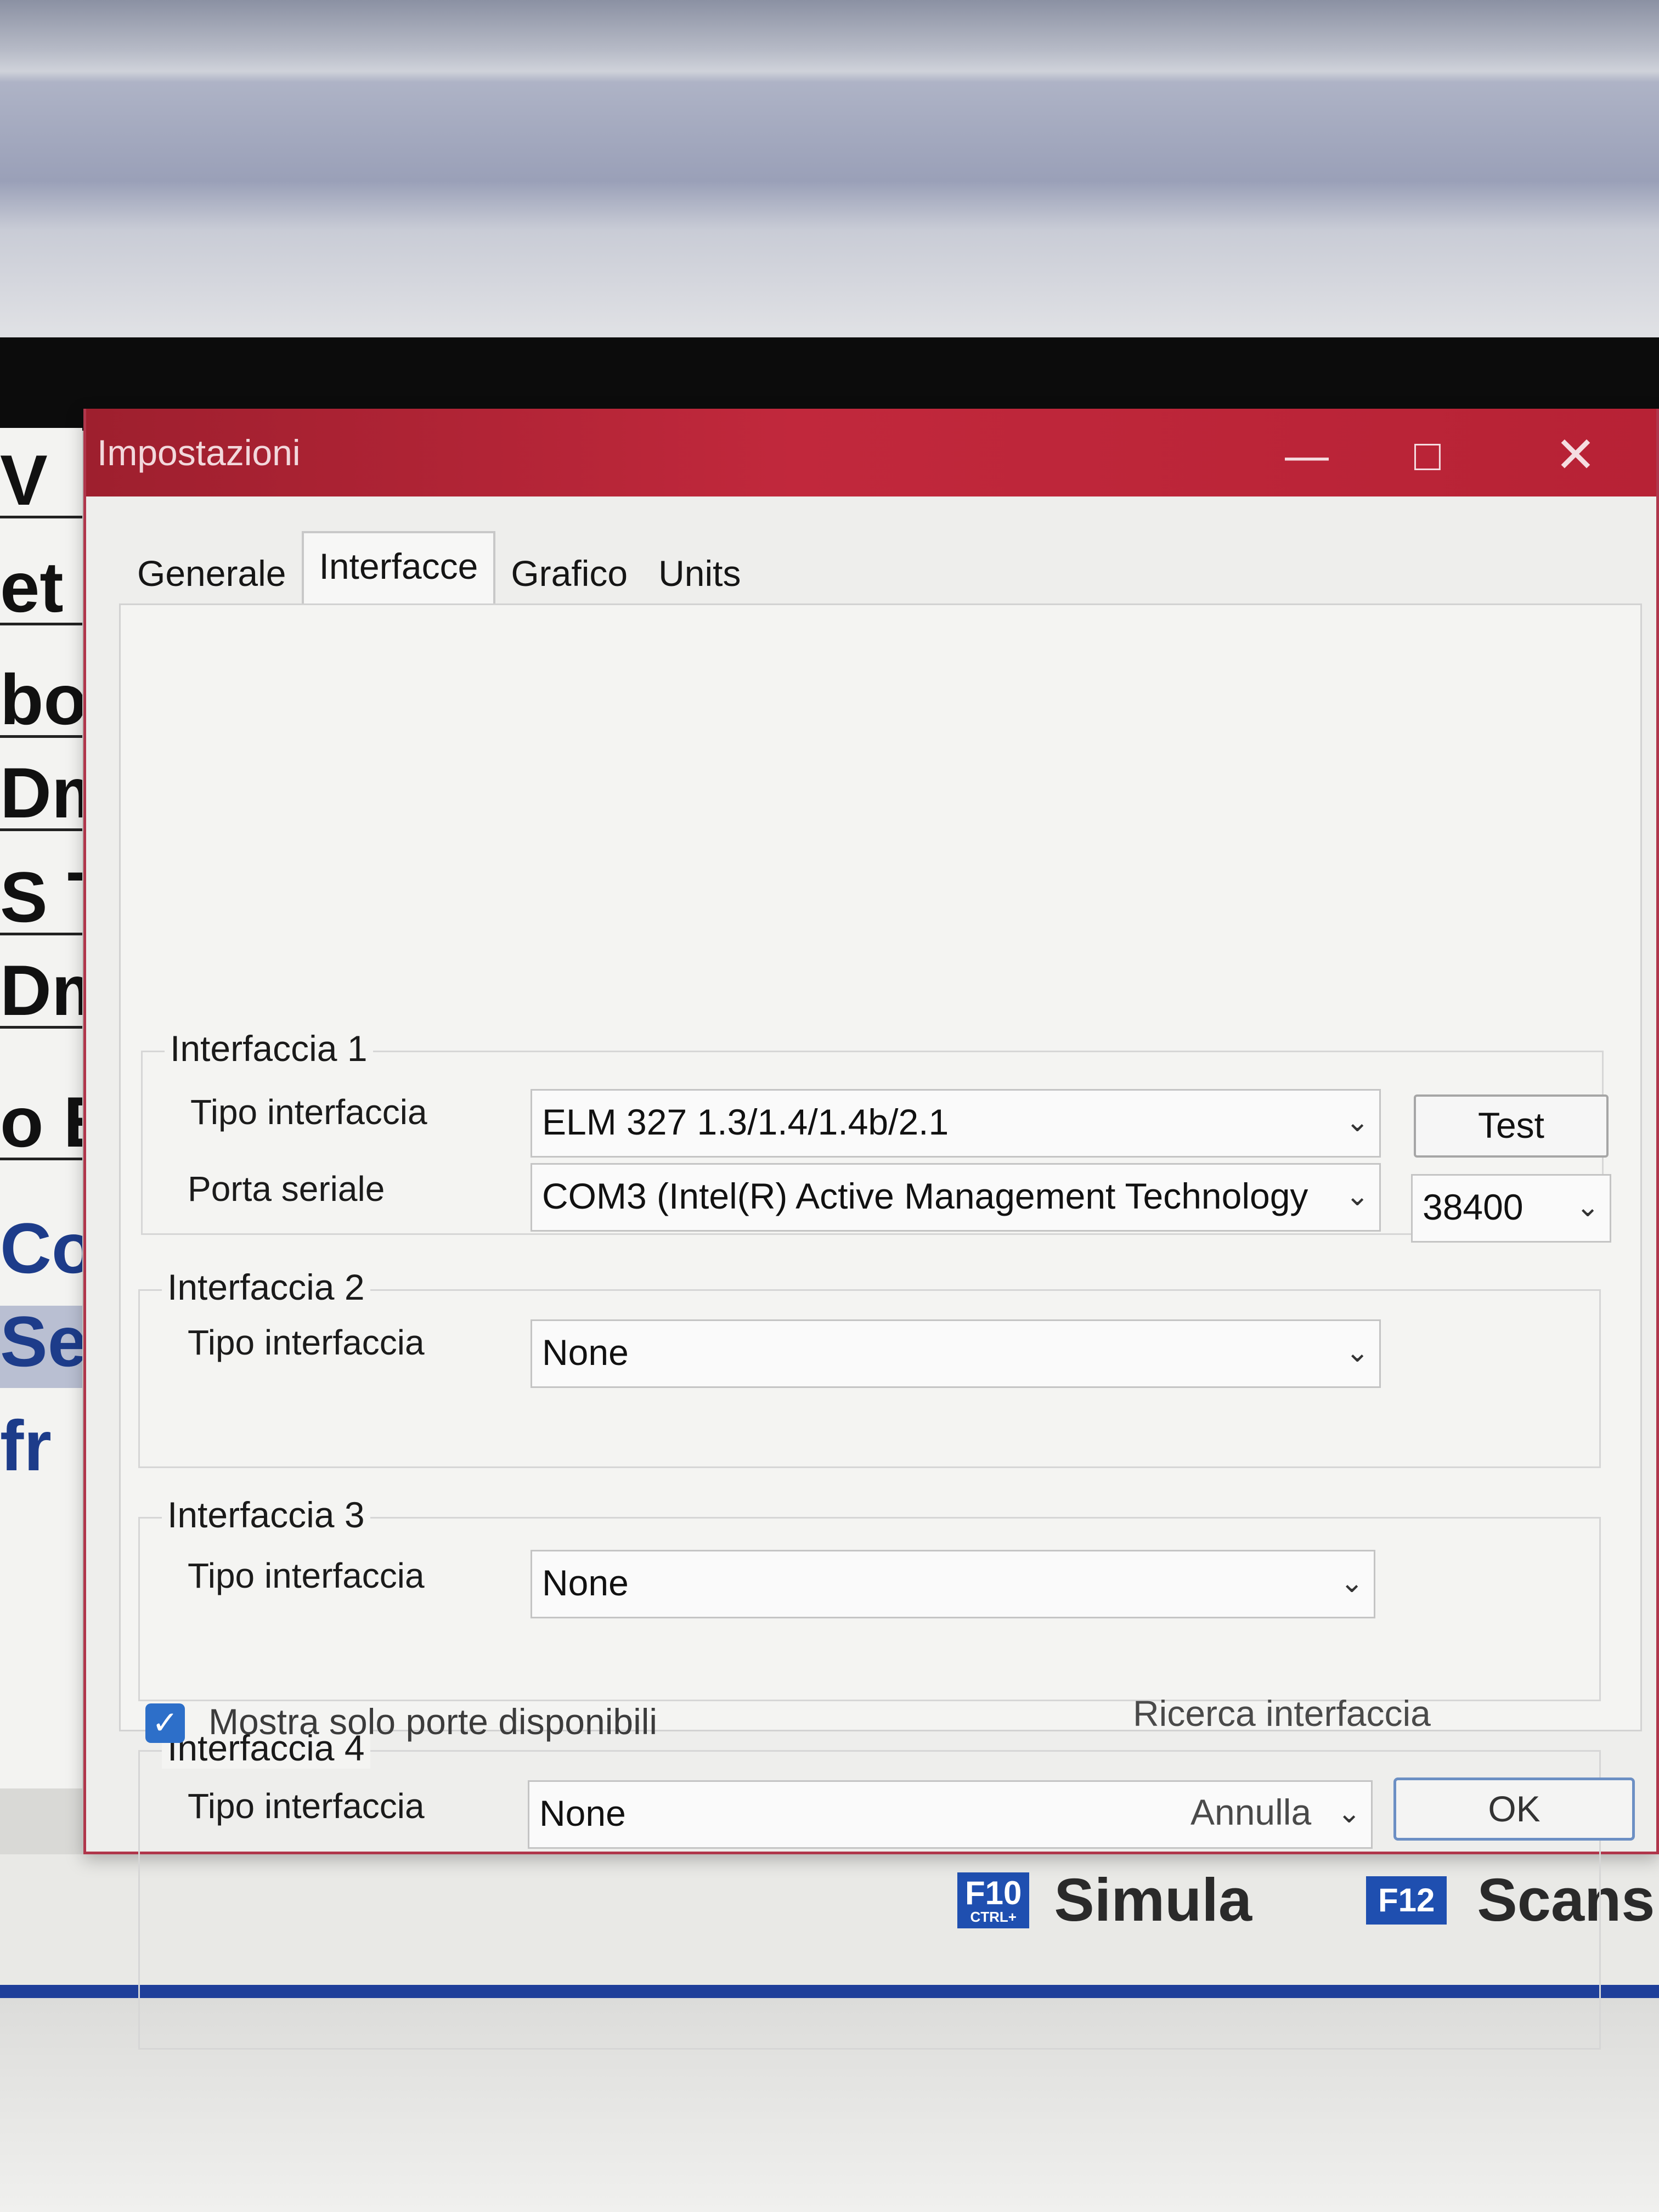 The width and height of the screenshot is (1659, 2212). What do you see at coordinates (1427, 455) in the screenshot?
I see `maximize-icon: □` at bounding box center [1427, 455].